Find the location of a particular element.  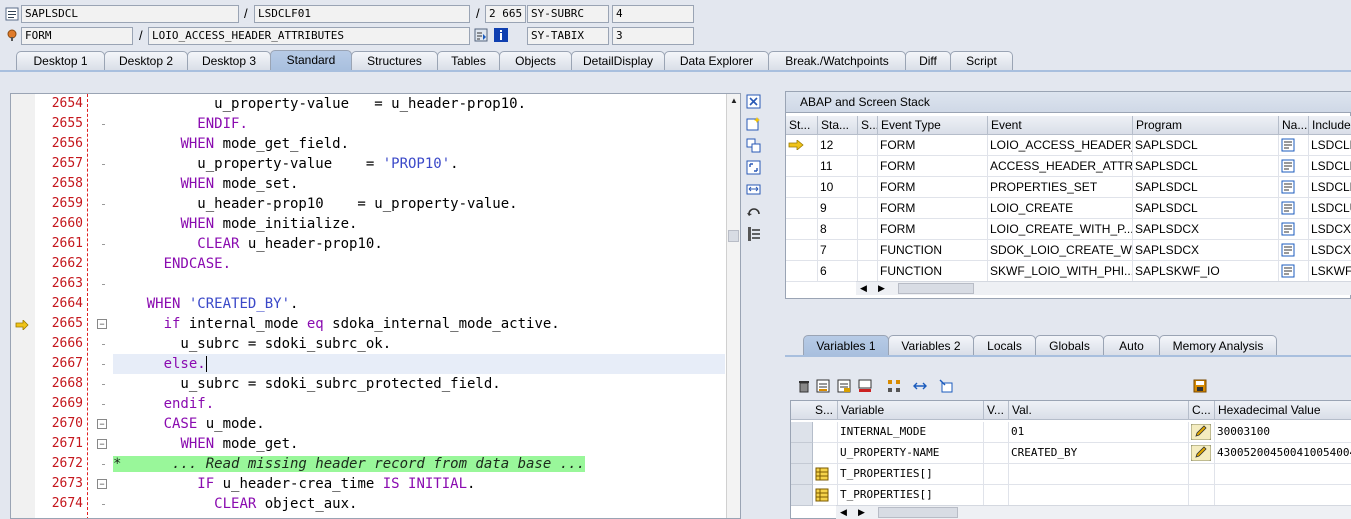

tab-variables-2: Variables 2 is located at coordinates (931, 345).